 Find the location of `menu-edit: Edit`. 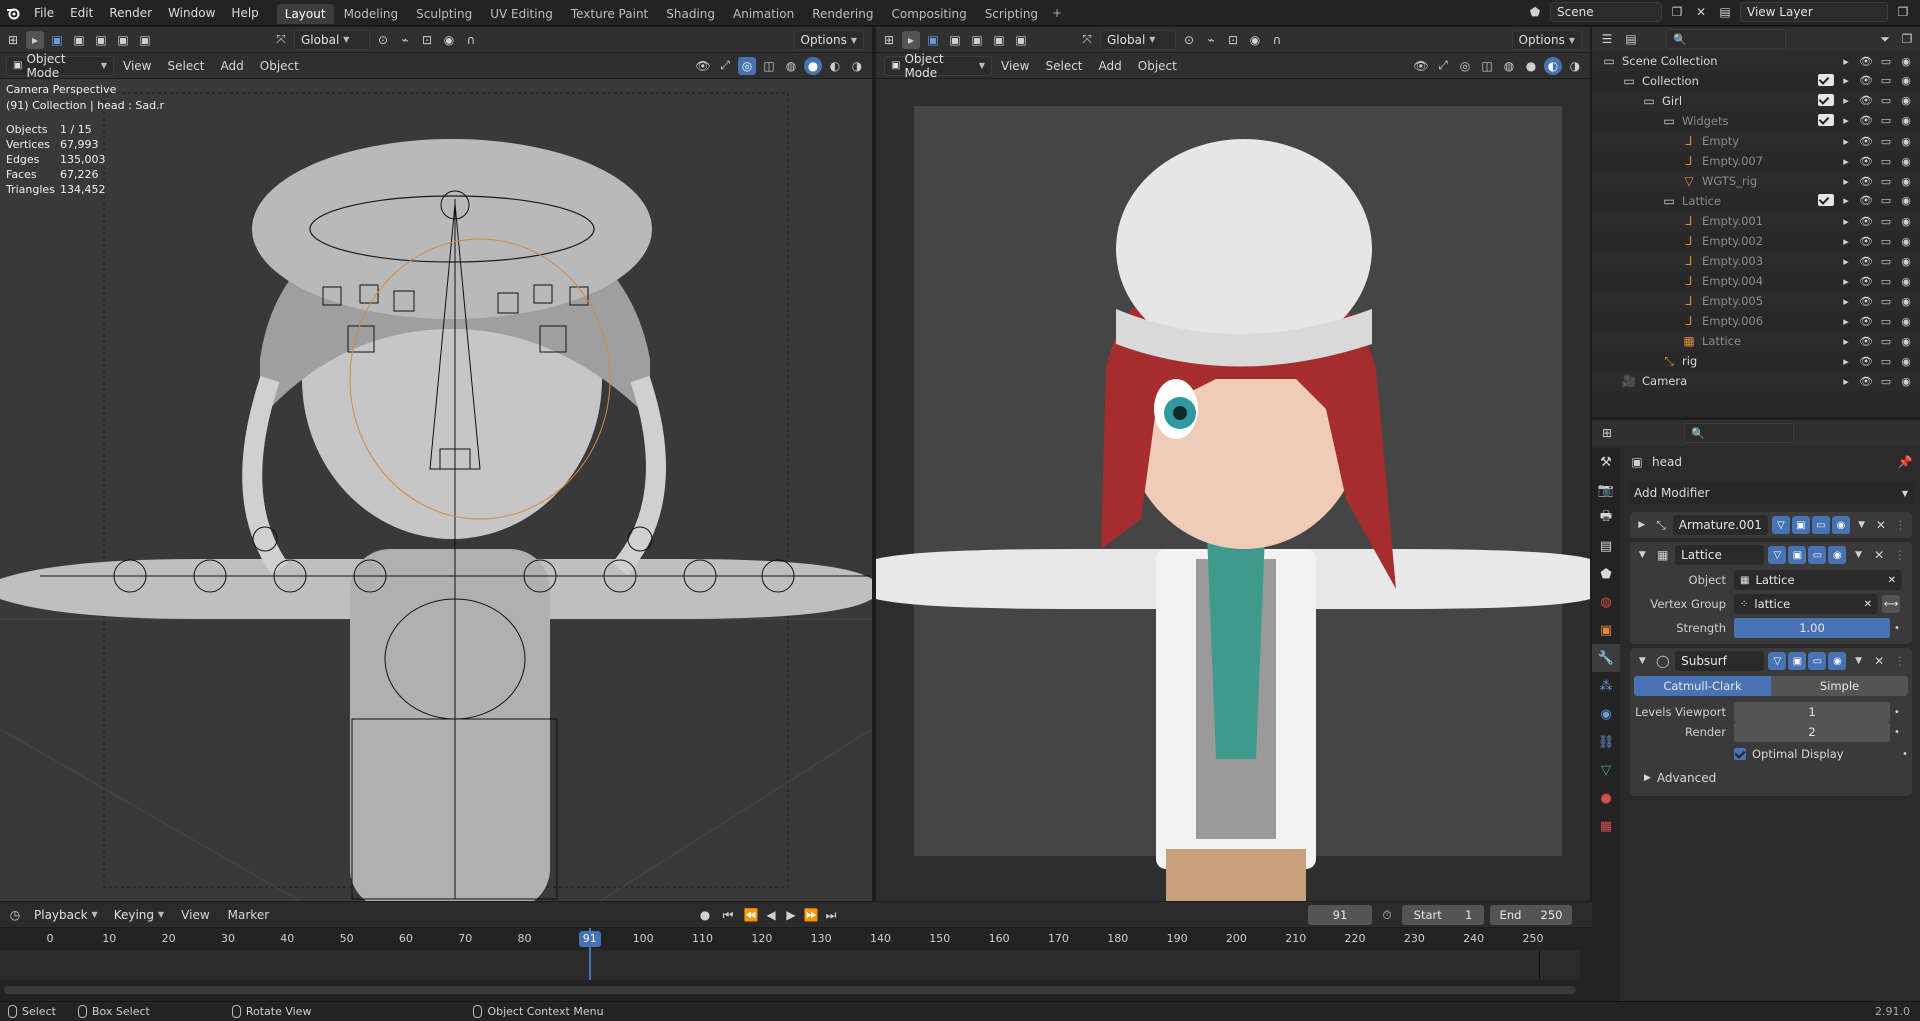

menu-edit: Edit is located at coordinates (81, 13).